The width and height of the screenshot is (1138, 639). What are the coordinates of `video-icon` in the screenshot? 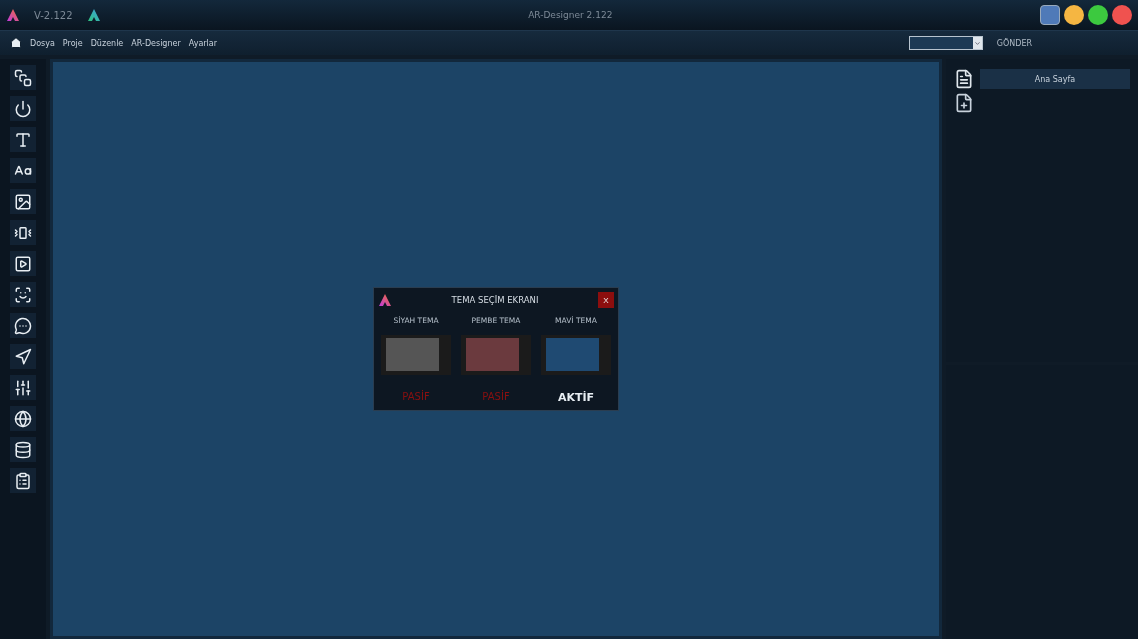 It's located at (23, 263).